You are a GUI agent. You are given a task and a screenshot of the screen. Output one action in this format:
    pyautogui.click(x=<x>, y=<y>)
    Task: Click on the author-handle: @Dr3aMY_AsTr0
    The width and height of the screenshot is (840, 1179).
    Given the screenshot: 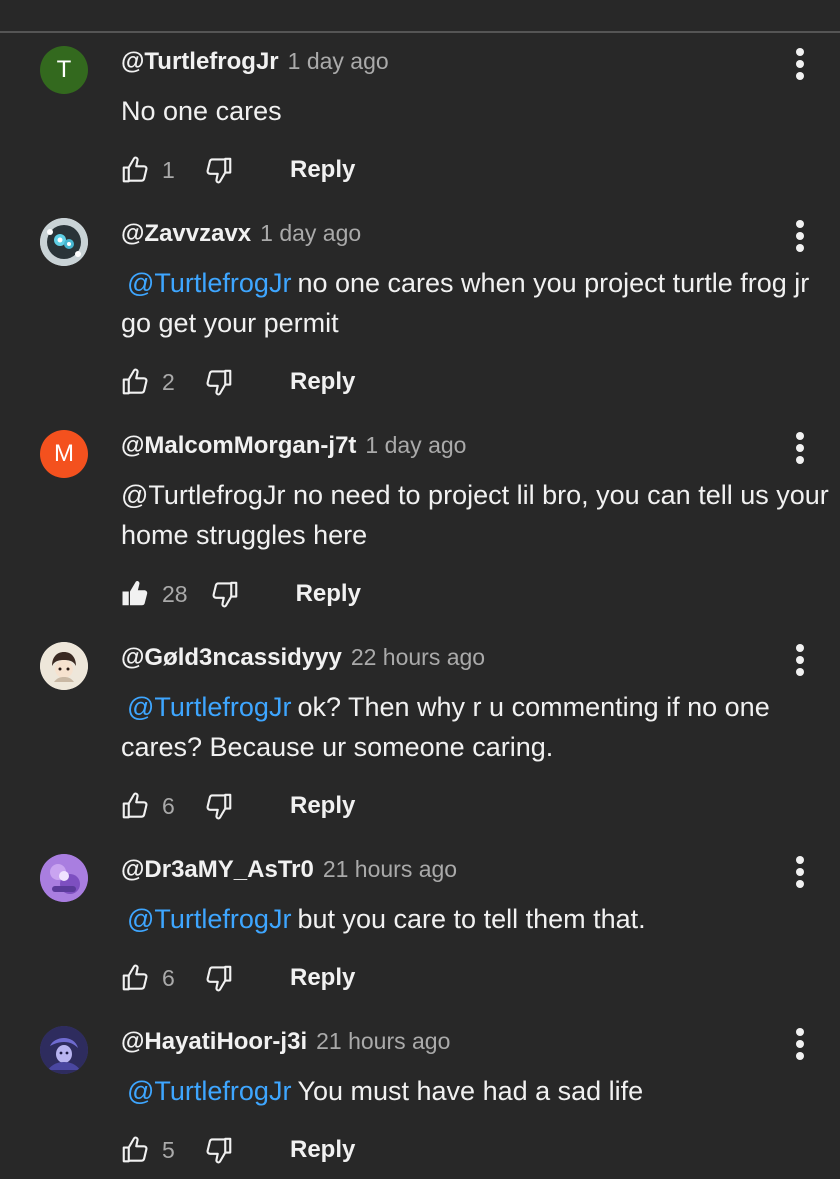 What is the action you would take?
    pyautogui.click(x=217, y=870)
    